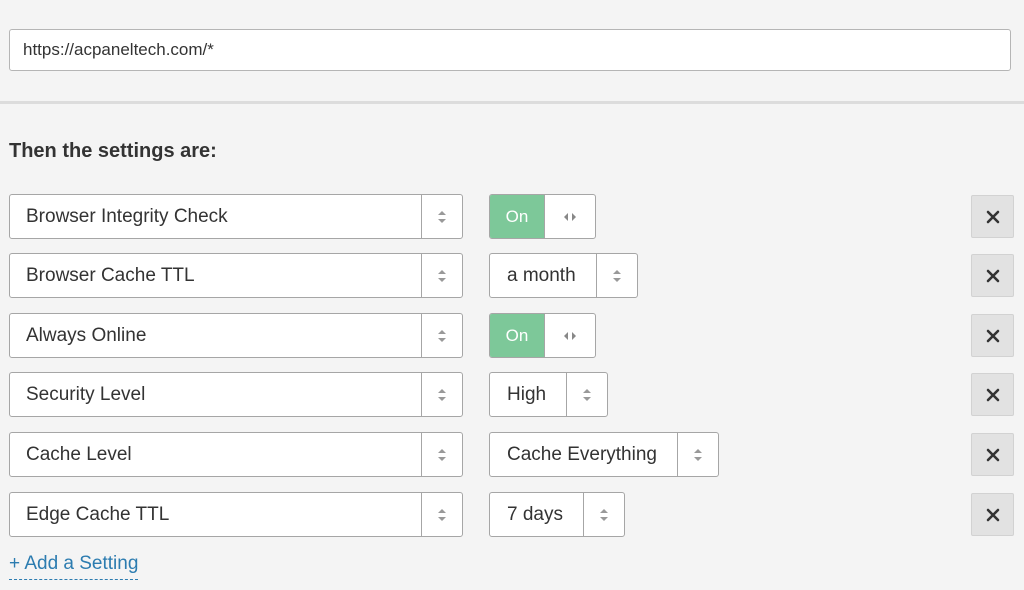 The image size is (1024, 590). Describe the element at coordinates (236, 335) in the screenshot. I see `setting-select: Always Online` at that location.